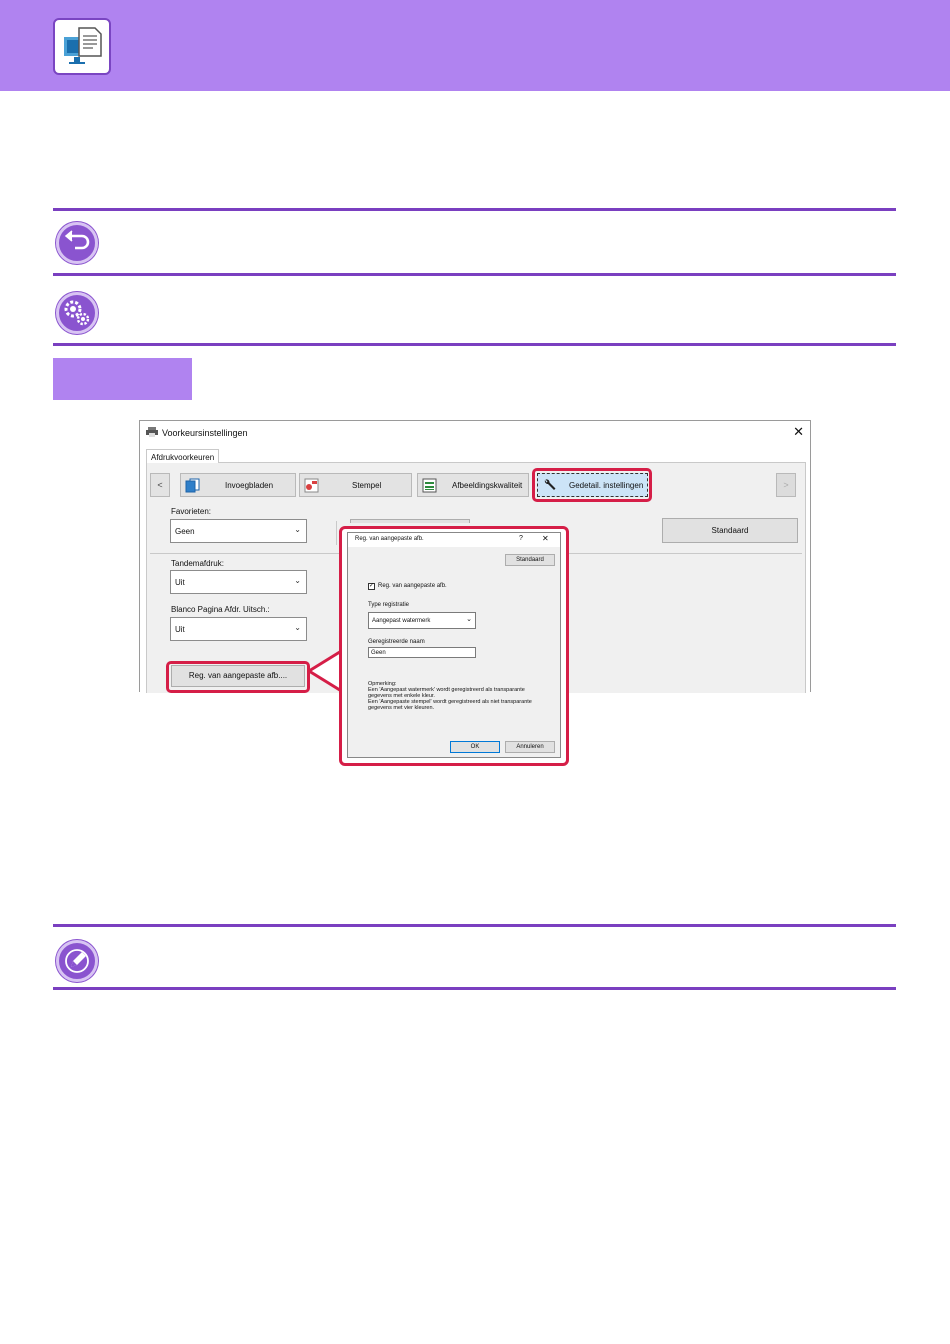  What do you see at coordinates (183, 456) in the screenshot?
I see `tab-print-preferences: Afdrukvoorkeuren` at bounding box center [183, 456].